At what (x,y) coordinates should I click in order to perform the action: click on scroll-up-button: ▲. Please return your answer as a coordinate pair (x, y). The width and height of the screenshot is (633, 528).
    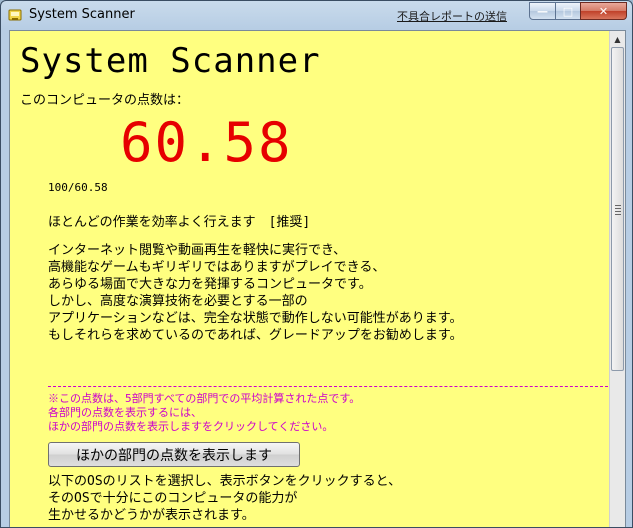
    Looking at the image, I should click on (617, 39).